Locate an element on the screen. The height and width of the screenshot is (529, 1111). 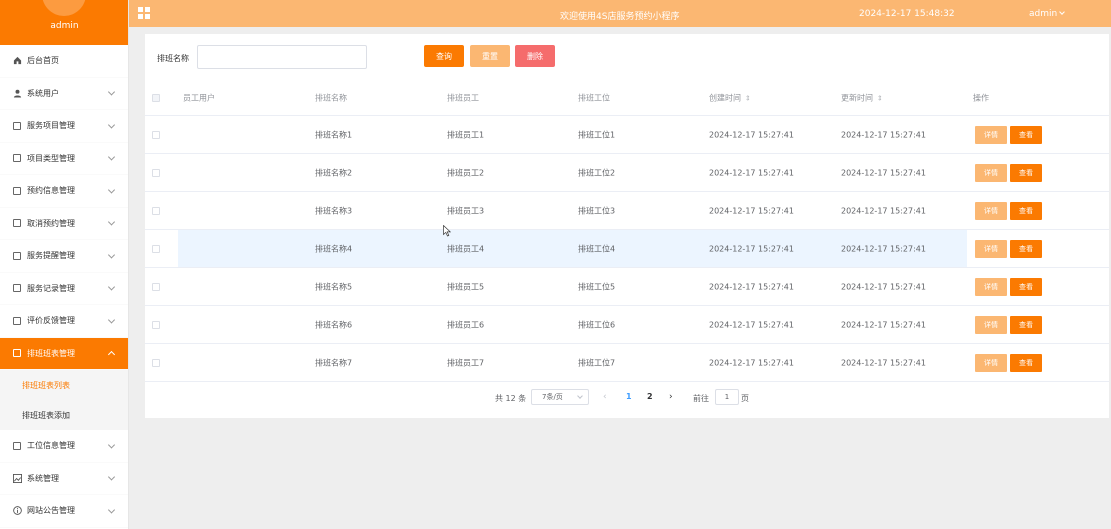
cell-position: 排班工位1 is located at coordinates (597, 134).